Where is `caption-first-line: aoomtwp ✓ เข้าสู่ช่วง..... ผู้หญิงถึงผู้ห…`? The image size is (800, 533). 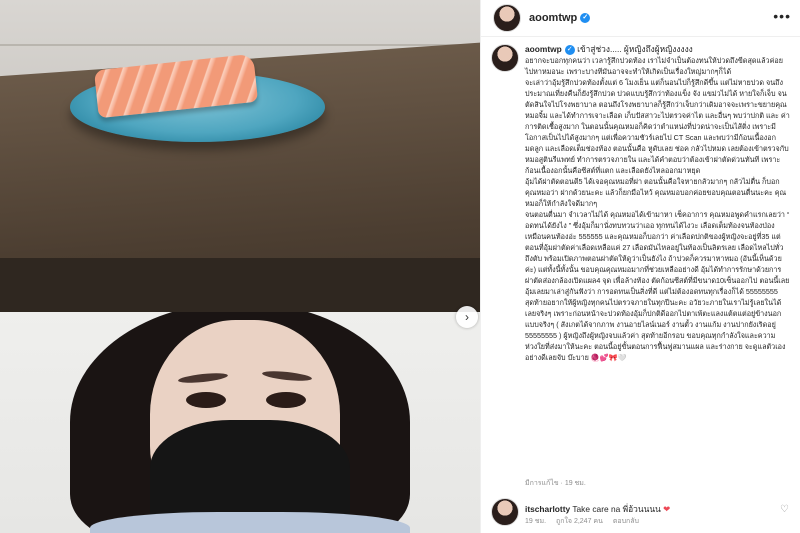
caption-first-line: aoomtwp ✓ เข้าสู่ช่วง..... ผู้หญิงถึงผู้ห… is located at coordinates (658, 49).